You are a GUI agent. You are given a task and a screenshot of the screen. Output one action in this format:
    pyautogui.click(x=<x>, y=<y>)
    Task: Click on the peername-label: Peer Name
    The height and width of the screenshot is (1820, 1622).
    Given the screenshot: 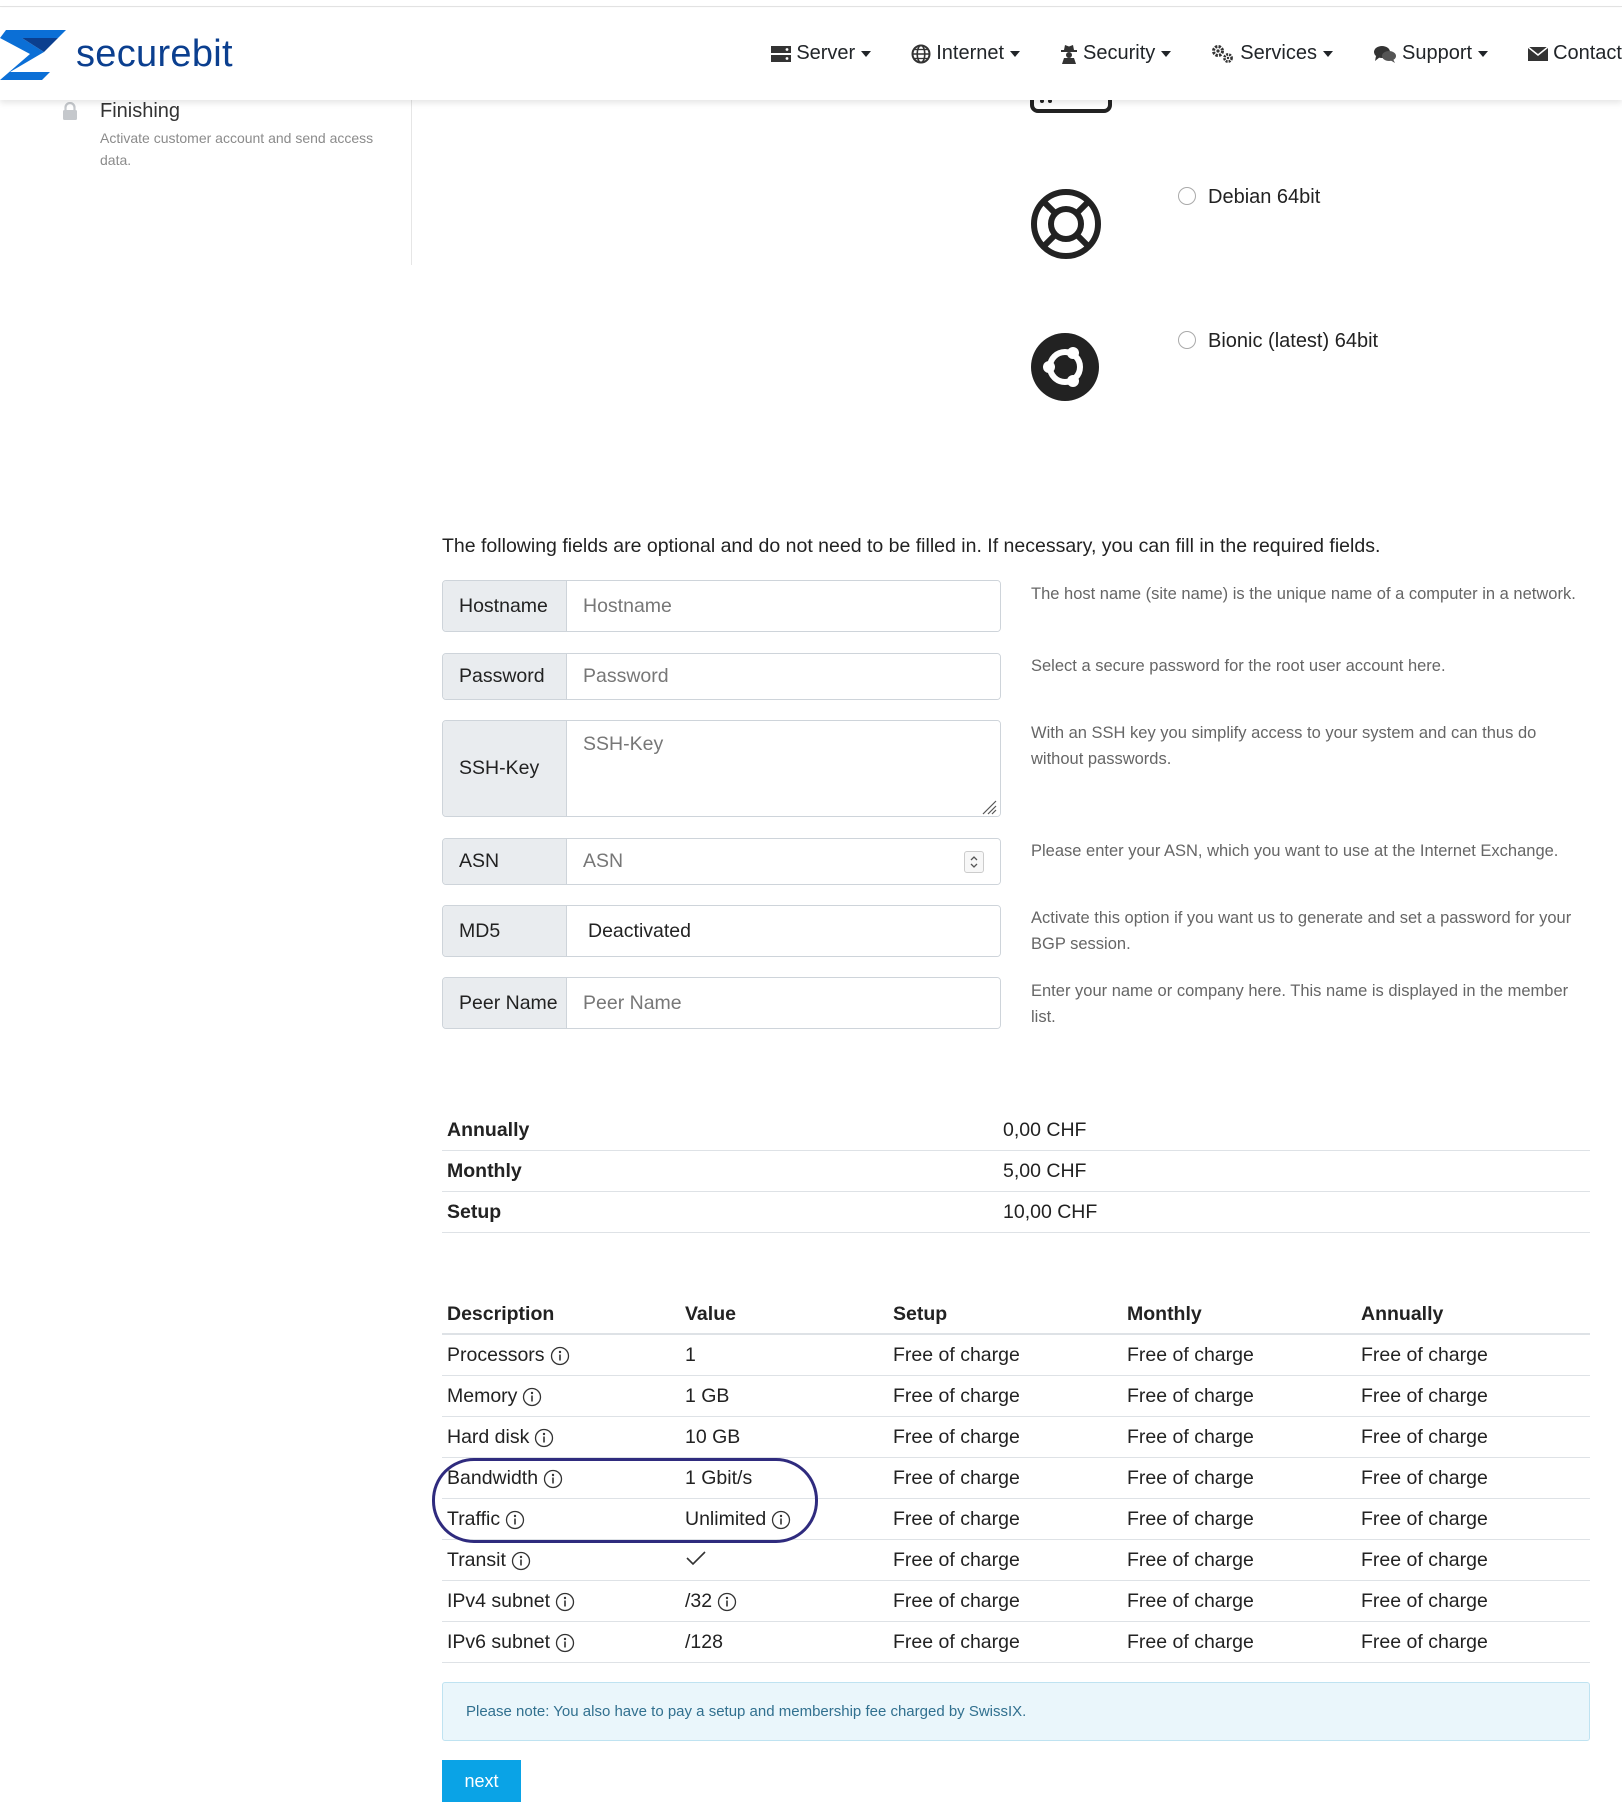 What is the action you would take?
    pyautogui.click(x=505, y=1003)
    